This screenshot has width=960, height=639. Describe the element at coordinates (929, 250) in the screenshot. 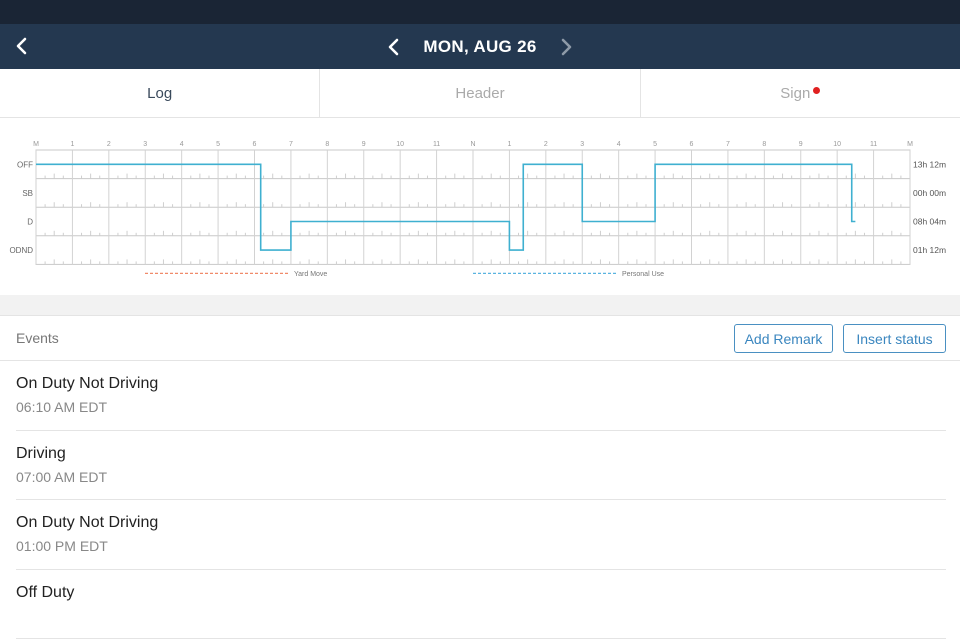

I see `status-row-total: 01h 12m` at that location.